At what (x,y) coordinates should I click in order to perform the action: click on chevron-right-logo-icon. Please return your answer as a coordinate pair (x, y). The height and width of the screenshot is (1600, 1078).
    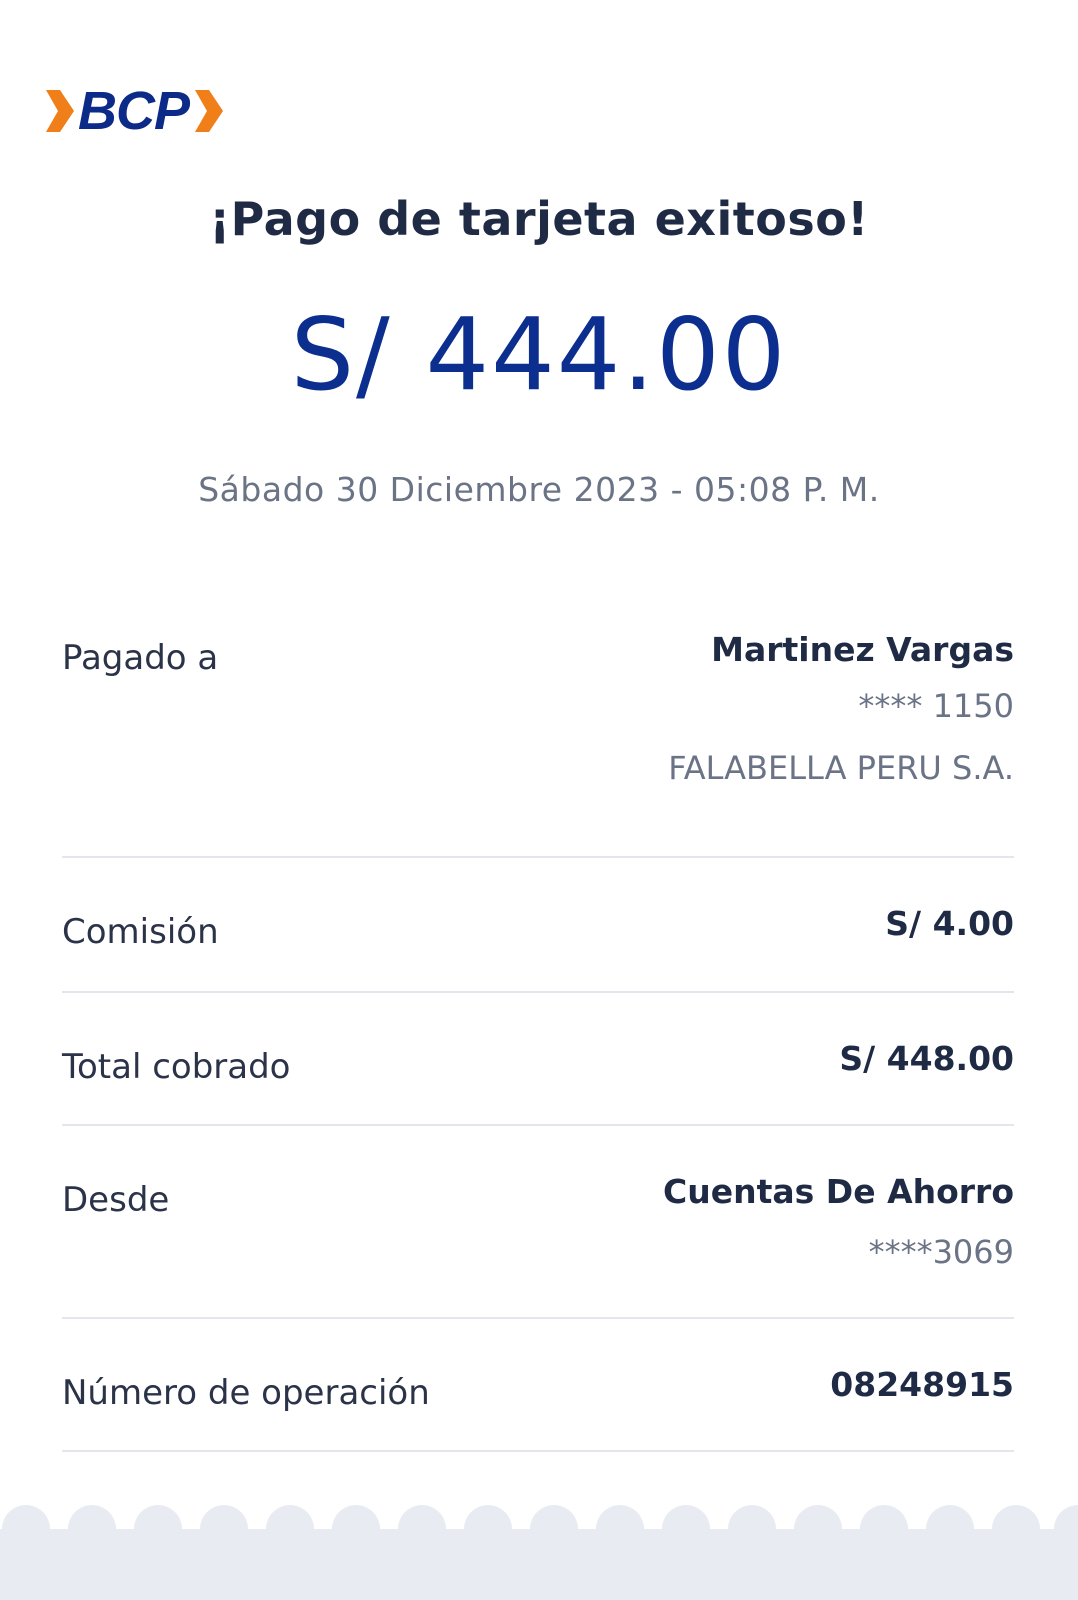
    Looking at the image, I should click on (209, 111).